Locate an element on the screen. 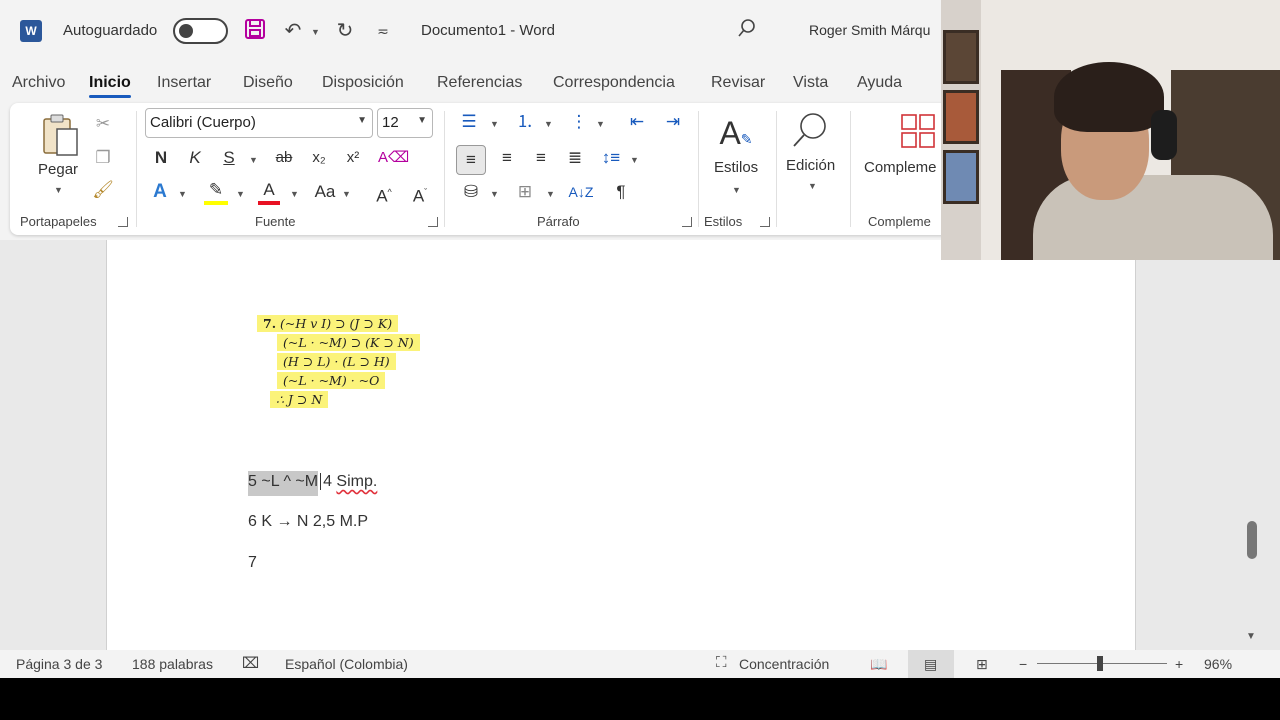 The height and width of the screenshot is (720, 1280). web-layout-icon: ⊞ is located at coordinates (982, 664).